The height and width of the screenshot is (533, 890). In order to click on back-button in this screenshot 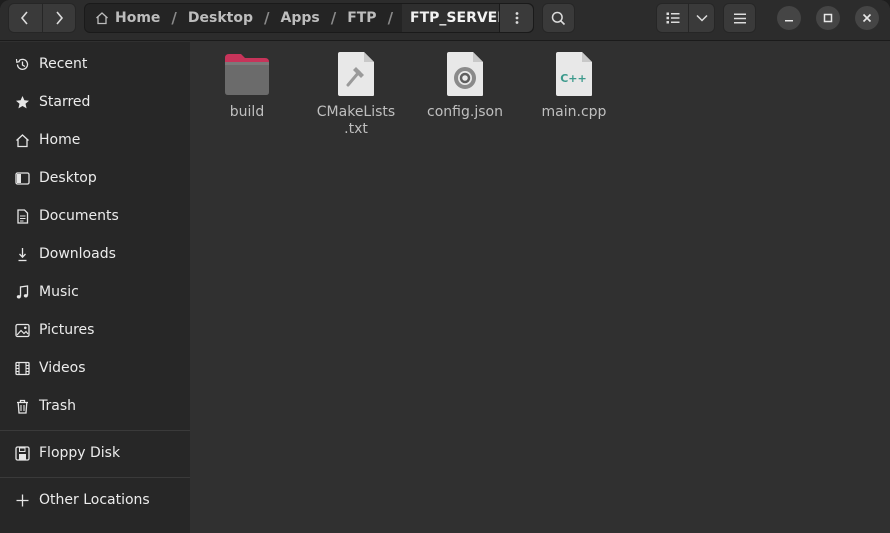, I will do `click(25, 18)`.